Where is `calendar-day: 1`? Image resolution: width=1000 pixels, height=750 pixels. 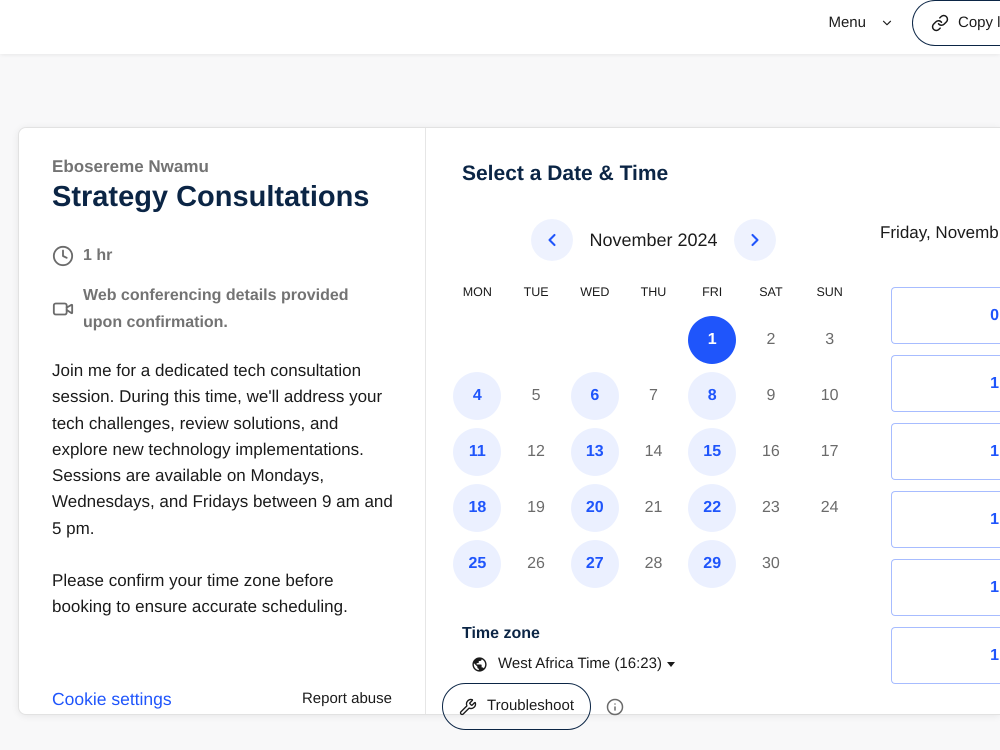
calendar-day: 1 is located at coordinates (712, 340).